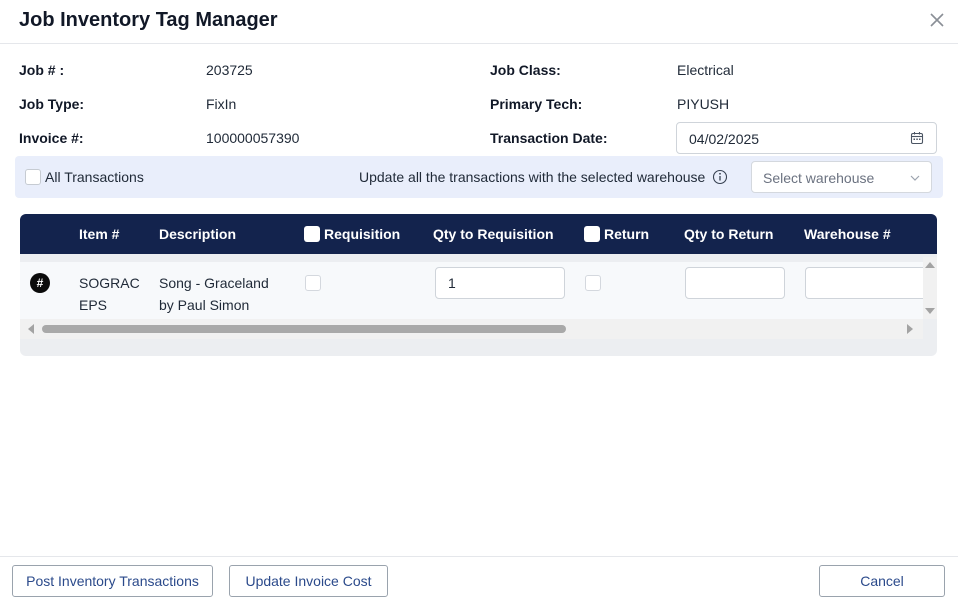 Image resolution: width=958 pixels, height=609 pixels. What do you see at coordinates (362, 234) in the screenshot?
I see `column-header-requisition: Requisition` at bounding box center [362, 234].